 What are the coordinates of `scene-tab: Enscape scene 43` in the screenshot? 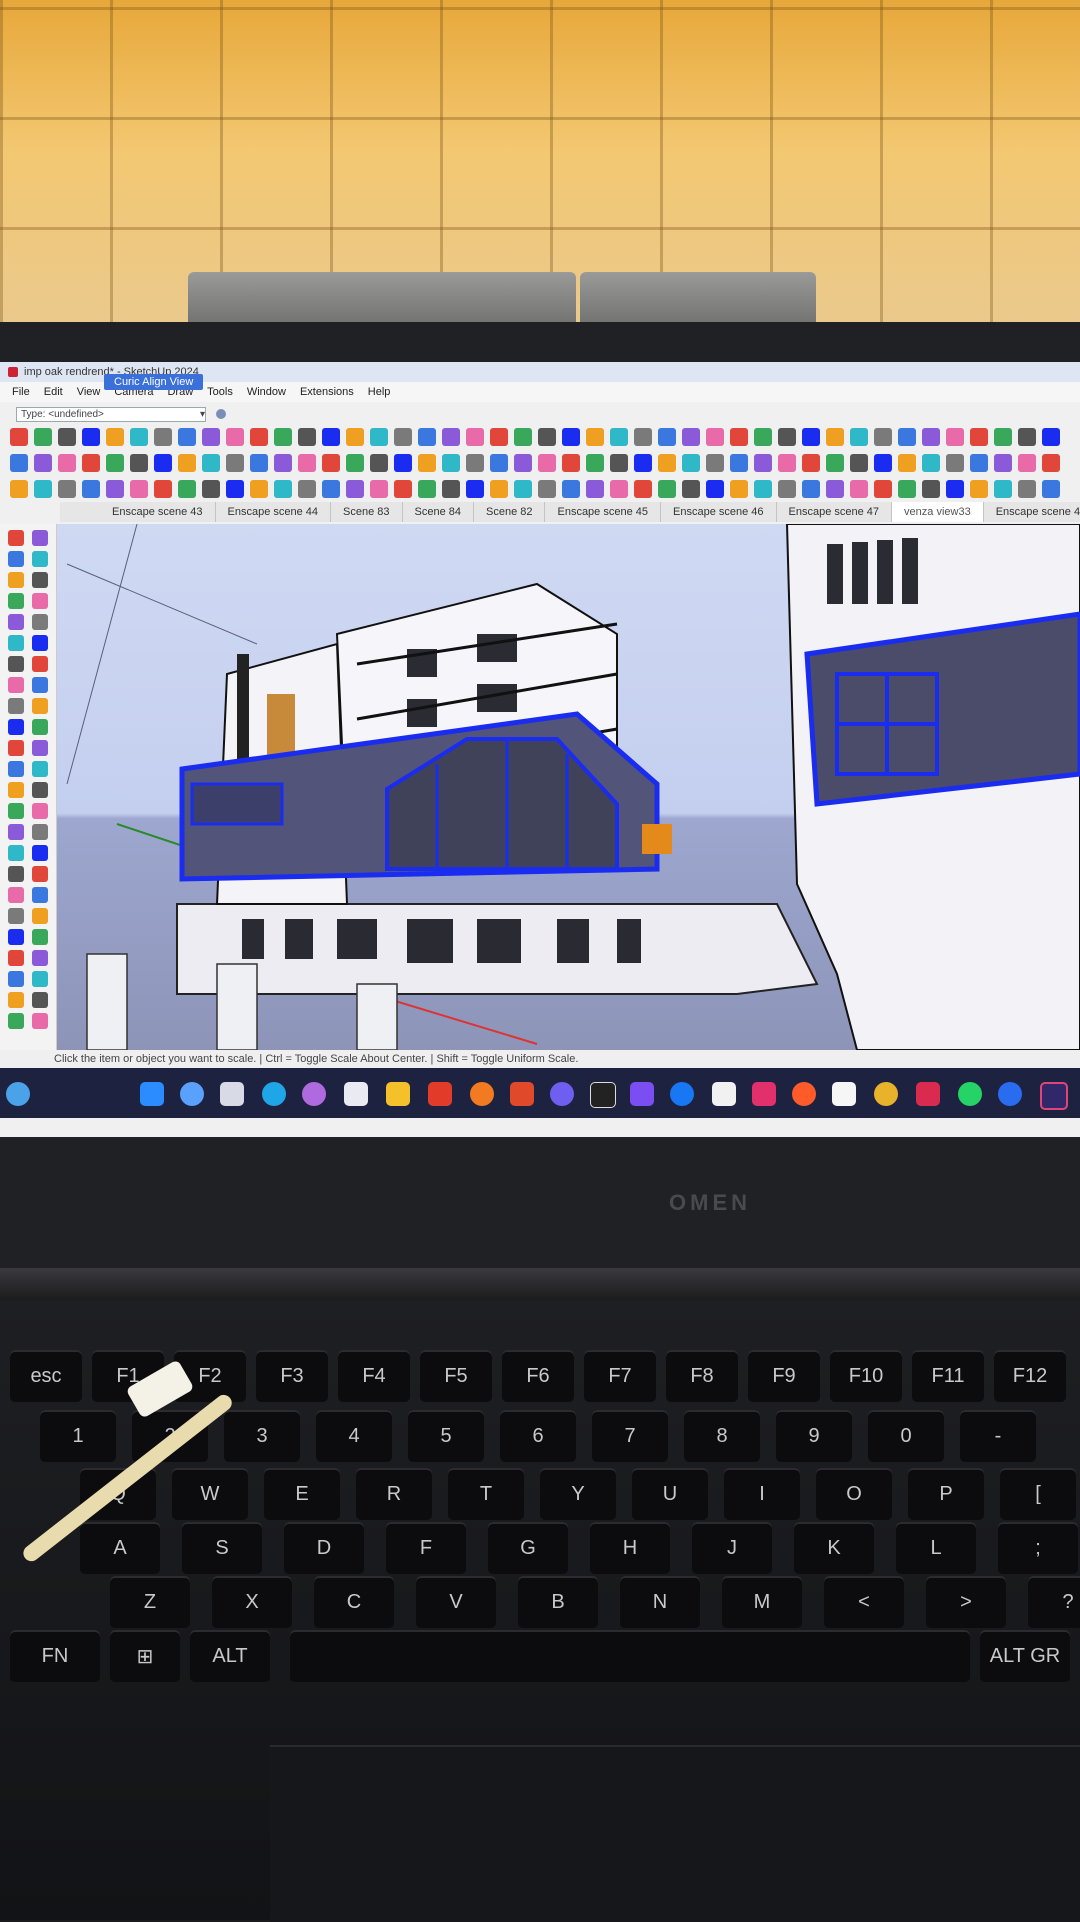 It's located at (158, 512).